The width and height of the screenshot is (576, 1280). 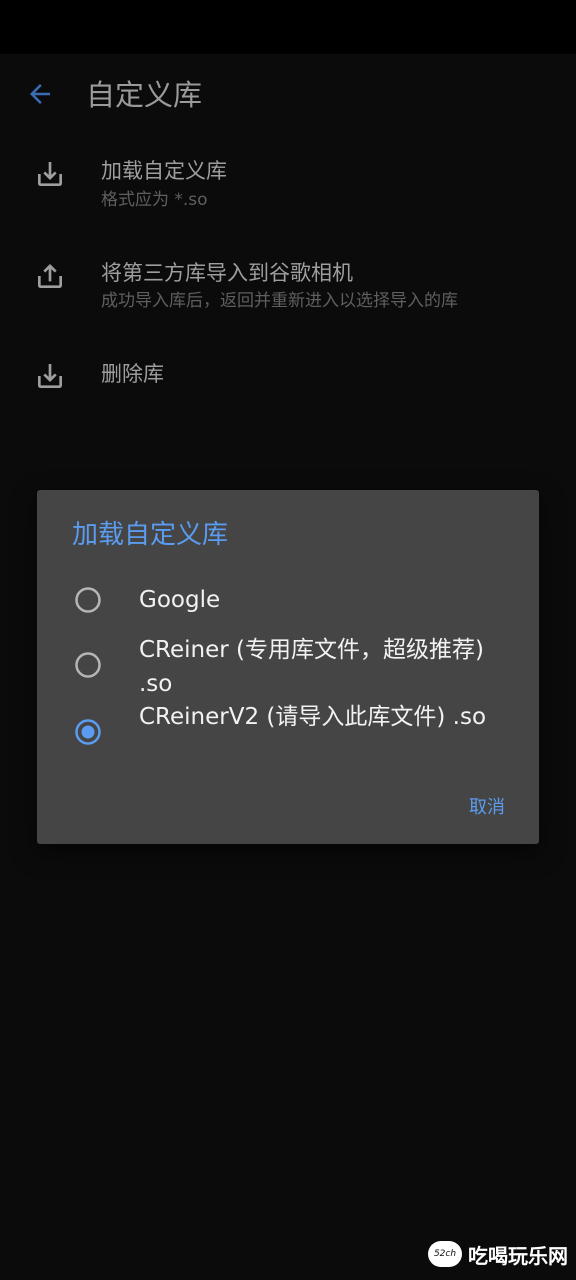 I want to click on watermark: 52ch 吃喝玩乐网, so click(x=498, y=1254).